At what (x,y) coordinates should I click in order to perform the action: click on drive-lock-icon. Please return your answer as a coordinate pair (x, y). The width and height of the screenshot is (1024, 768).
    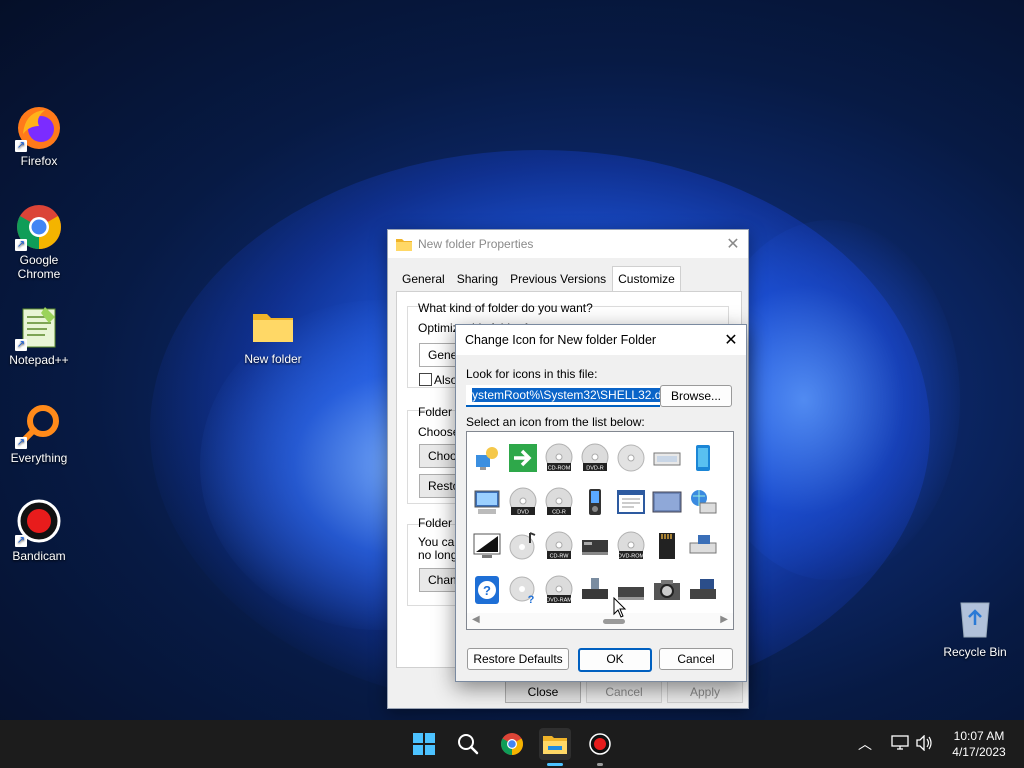
    Looking at the image, I should click on (595, 590).